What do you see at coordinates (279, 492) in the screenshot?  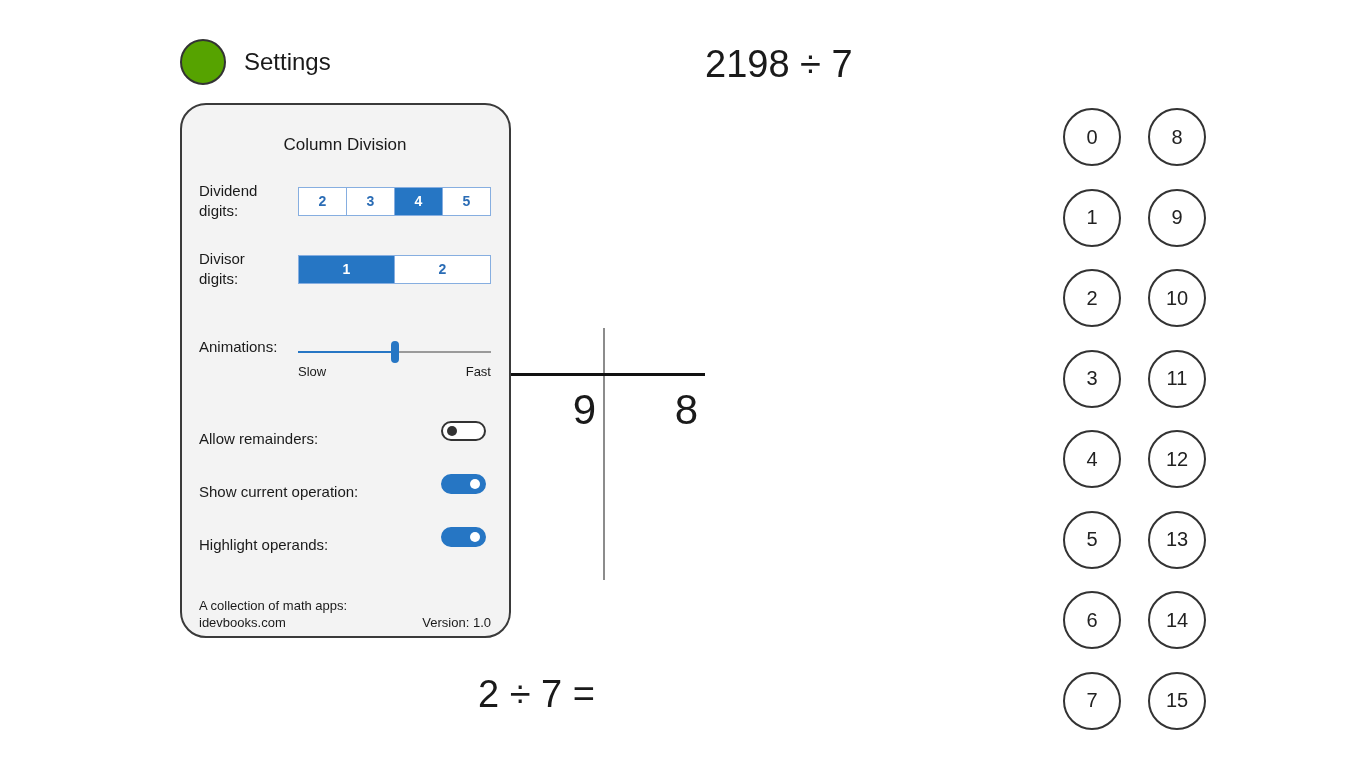 I see `toggle-label: Show current operation:` at bounding box center [279, 492].